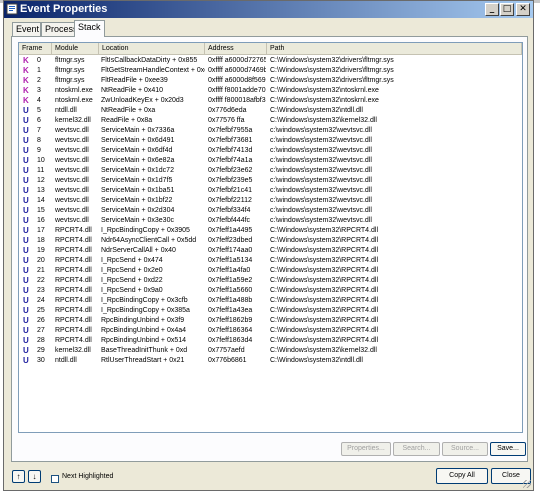  I want to click on cell-address: 0x7feff1a488b, so click(230, 300).